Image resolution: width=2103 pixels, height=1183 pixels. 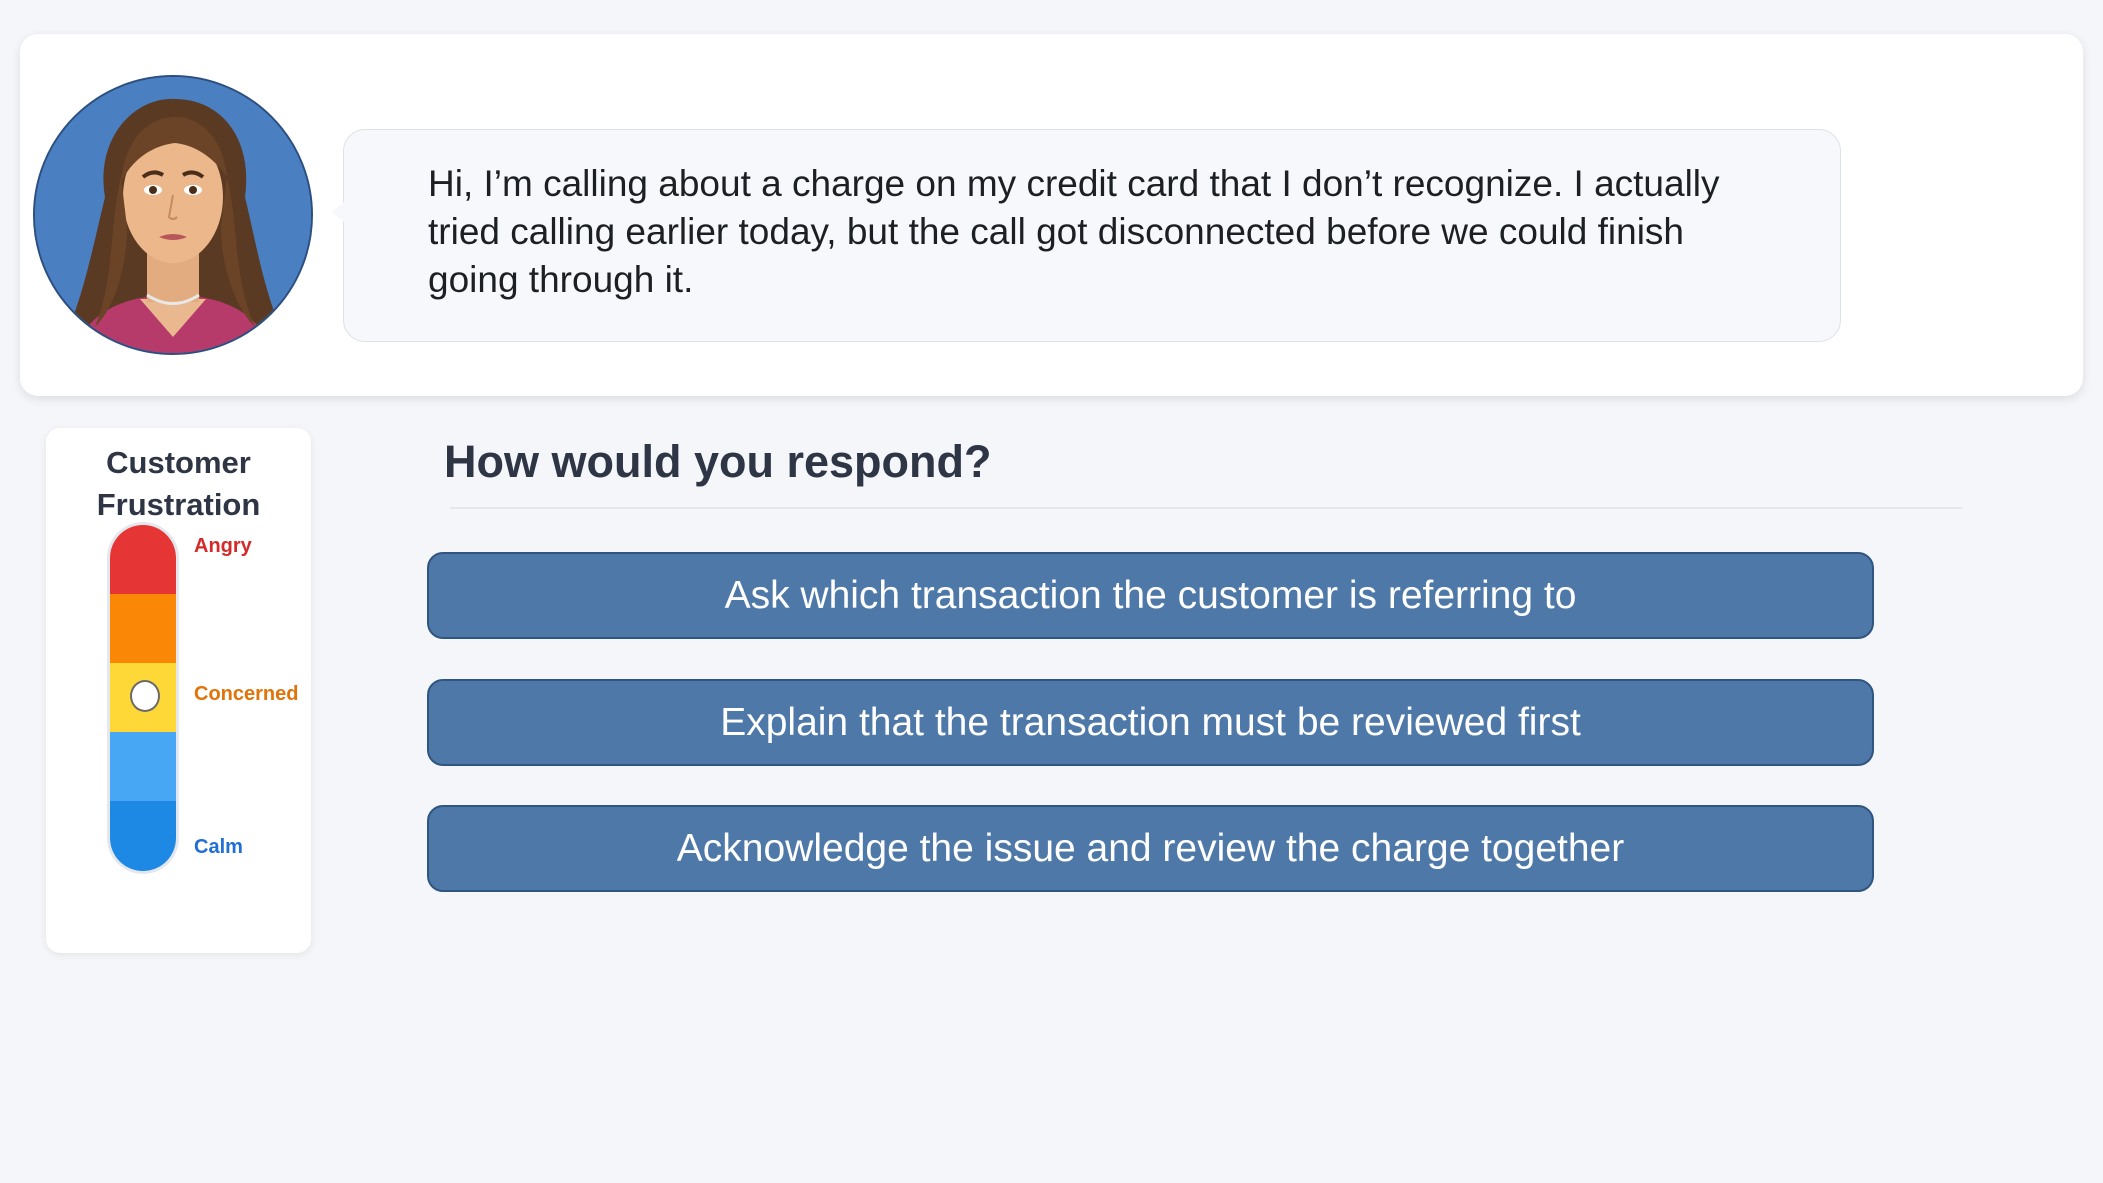 What do you see at coordinates (178, 483) in the screenshot?
I see `frustration-meter-title: Customer Frustration` at bounding box center [178, 483].